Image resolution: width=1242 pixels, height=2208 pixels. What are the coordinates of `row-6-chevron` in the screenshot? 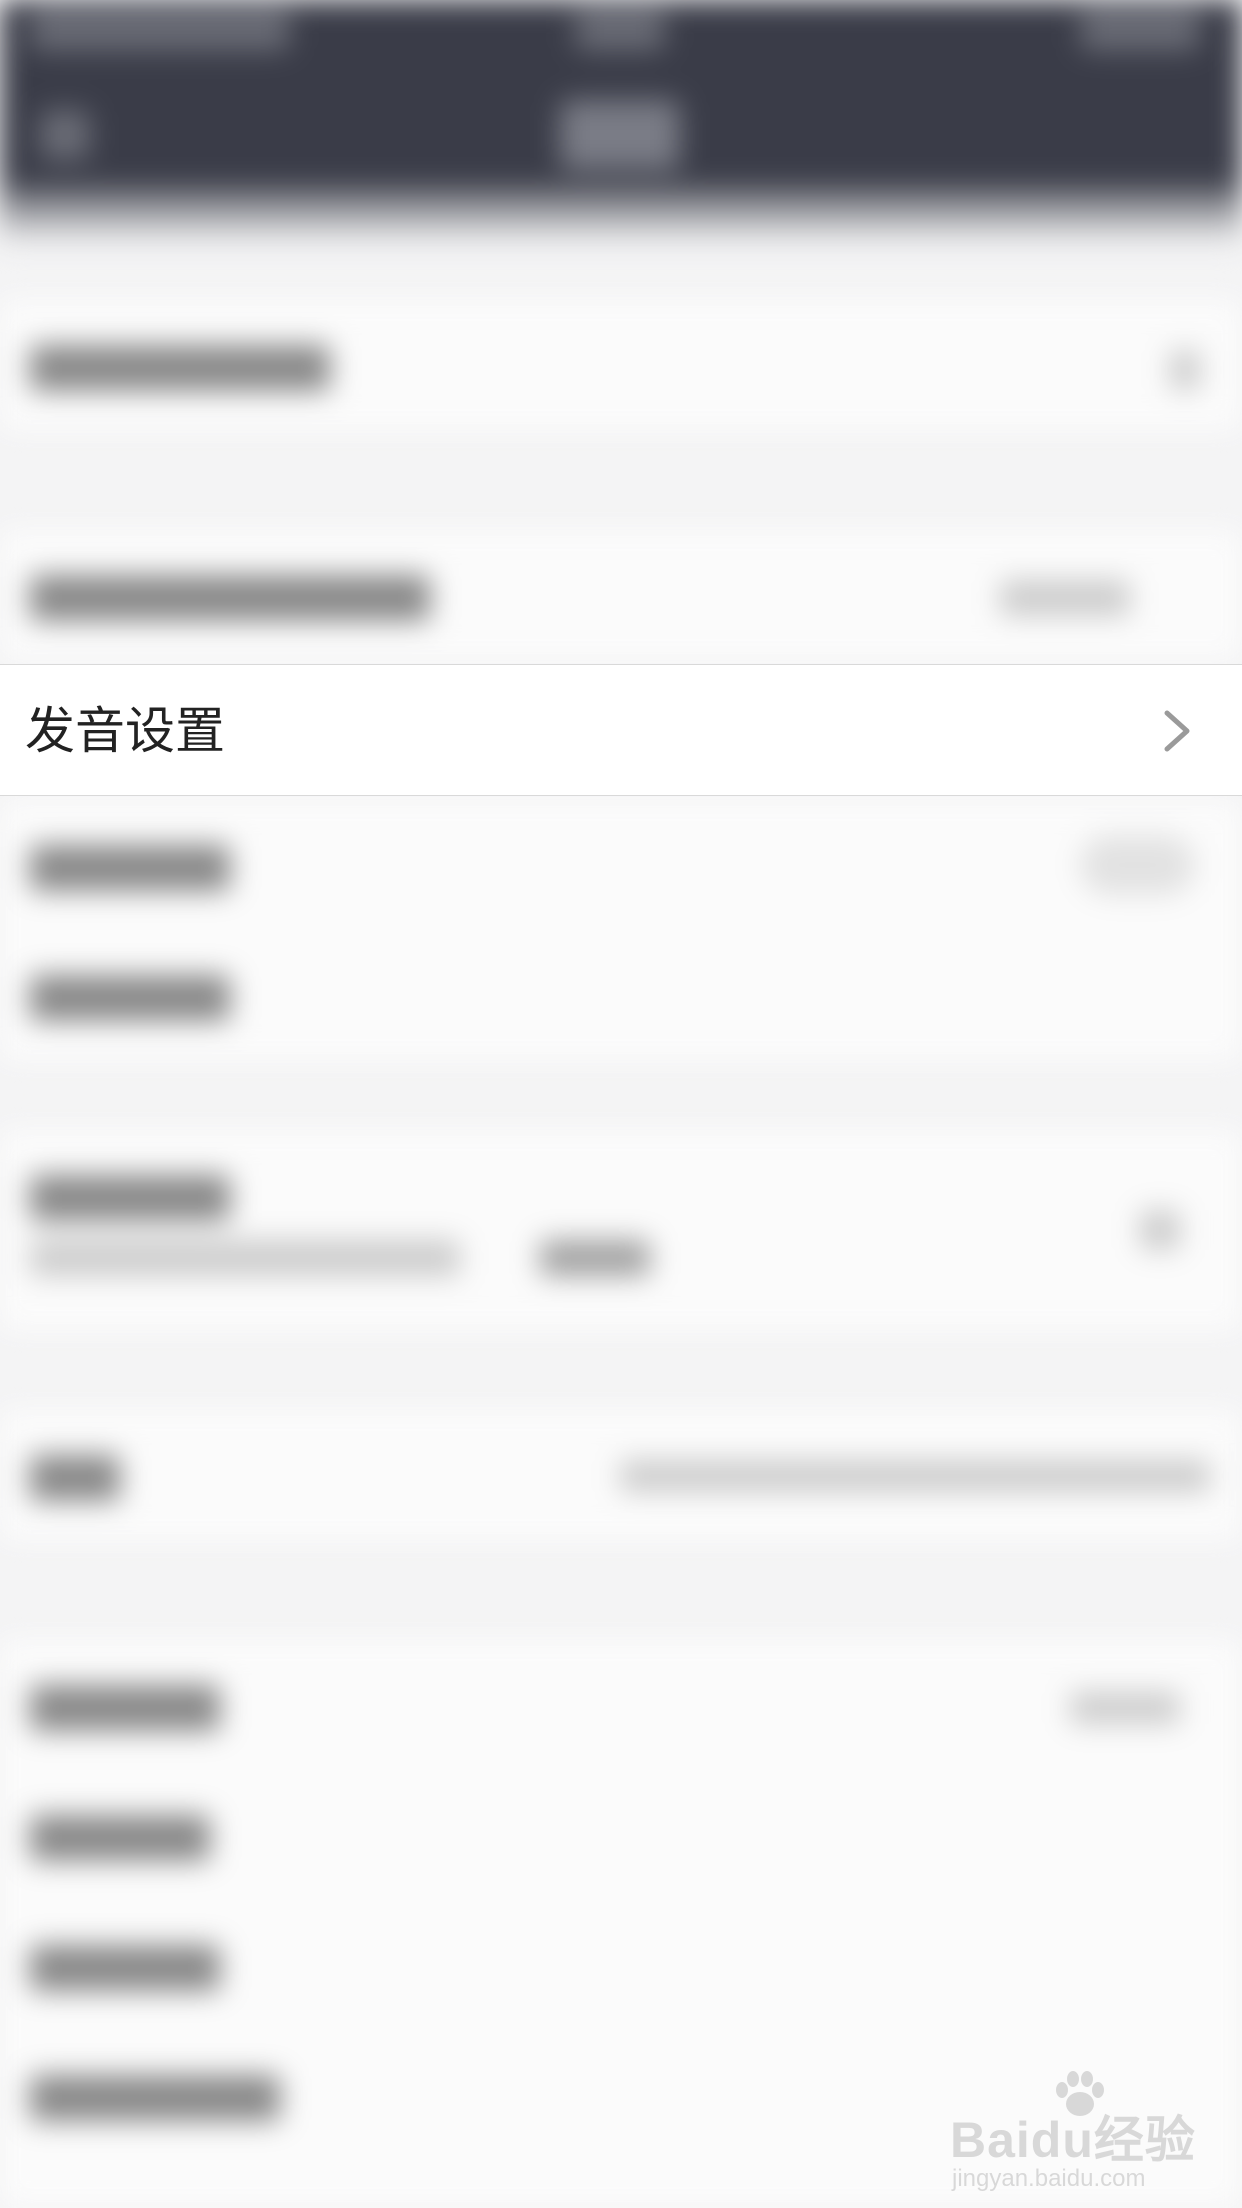 It's located at (1160, 1230).